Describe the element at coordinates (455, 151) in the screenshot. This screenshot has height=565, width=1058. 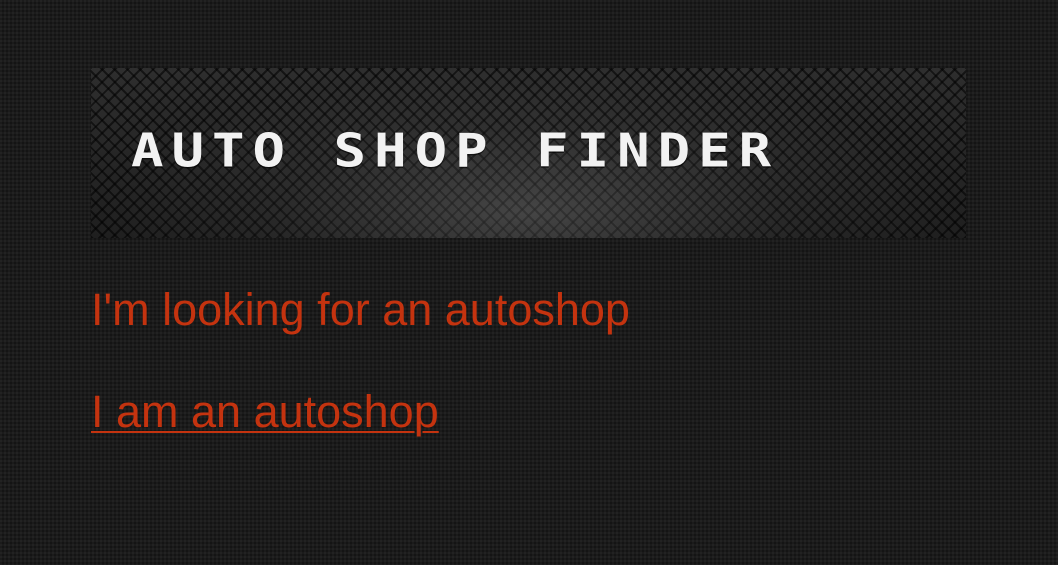
I see `site-logo: AUTO SHOP FINDER` at that location.